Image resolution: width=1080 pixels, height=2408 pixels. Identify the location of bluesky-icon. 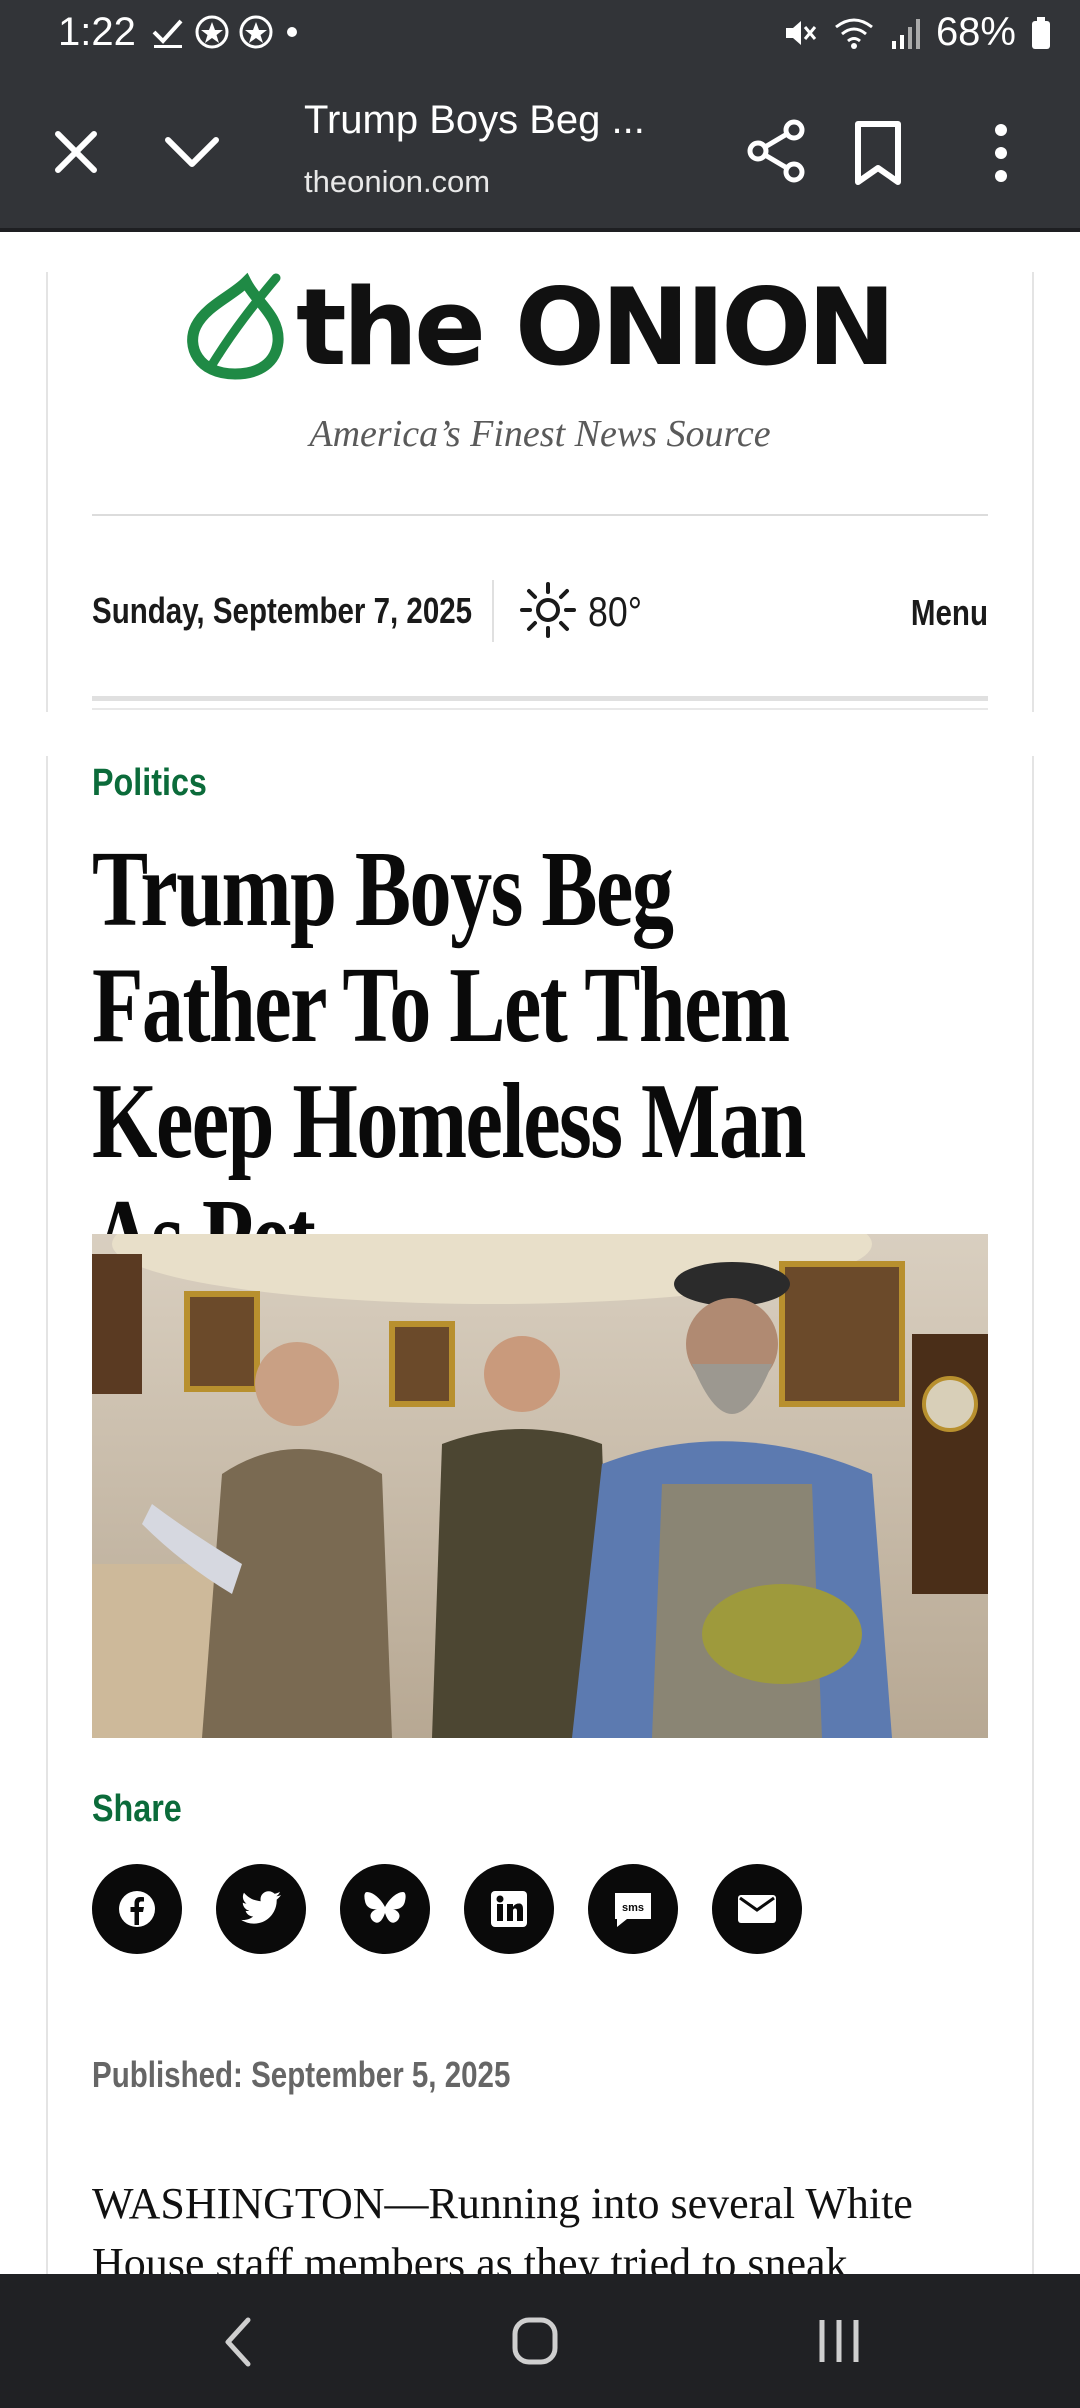
(385, 1907).